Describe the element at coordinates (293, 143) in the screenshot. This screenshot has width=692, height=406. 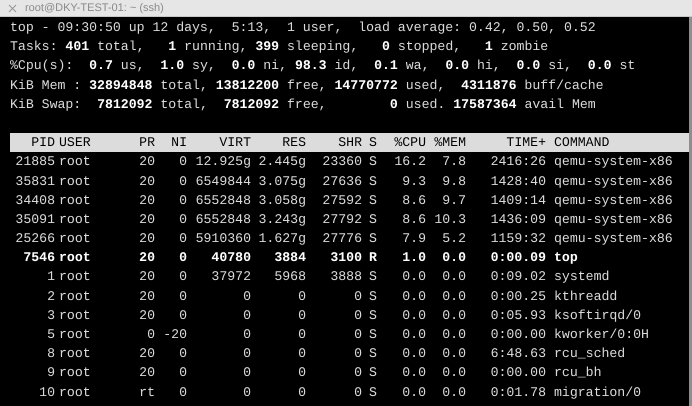
I see `column-header: RES` at that location.